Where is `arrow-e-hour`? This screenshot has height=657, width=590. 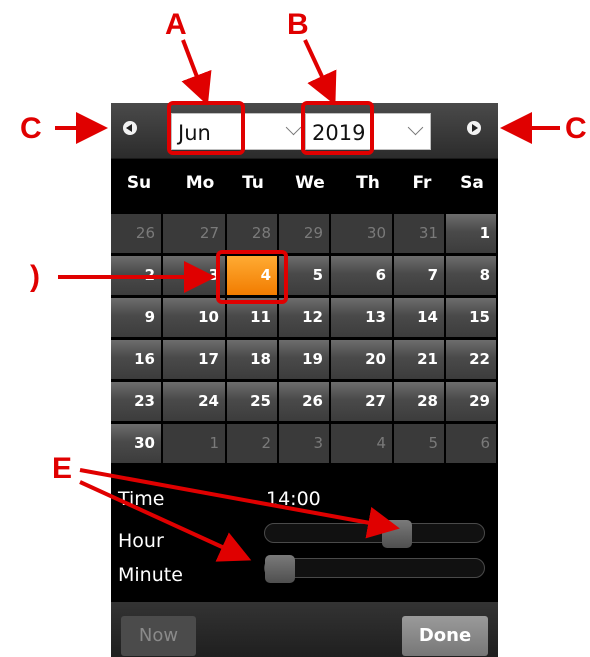 arrow-e-hour is located at coordinates (239, 503).